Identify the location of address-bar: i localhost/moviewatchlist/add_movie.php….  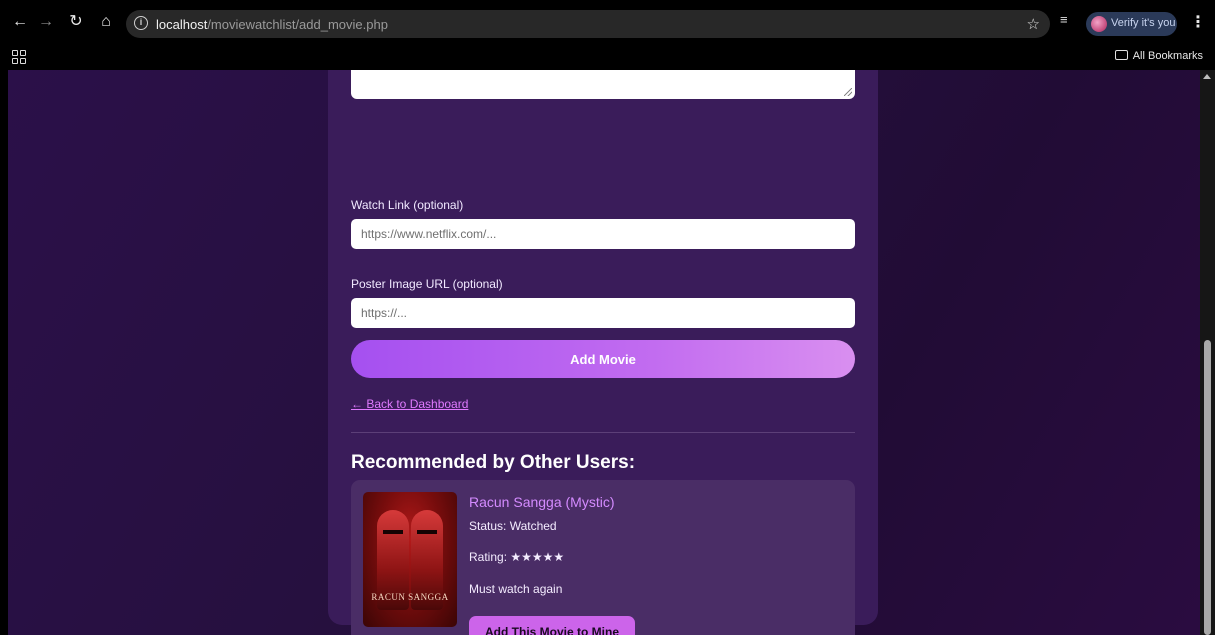
(588, 24).